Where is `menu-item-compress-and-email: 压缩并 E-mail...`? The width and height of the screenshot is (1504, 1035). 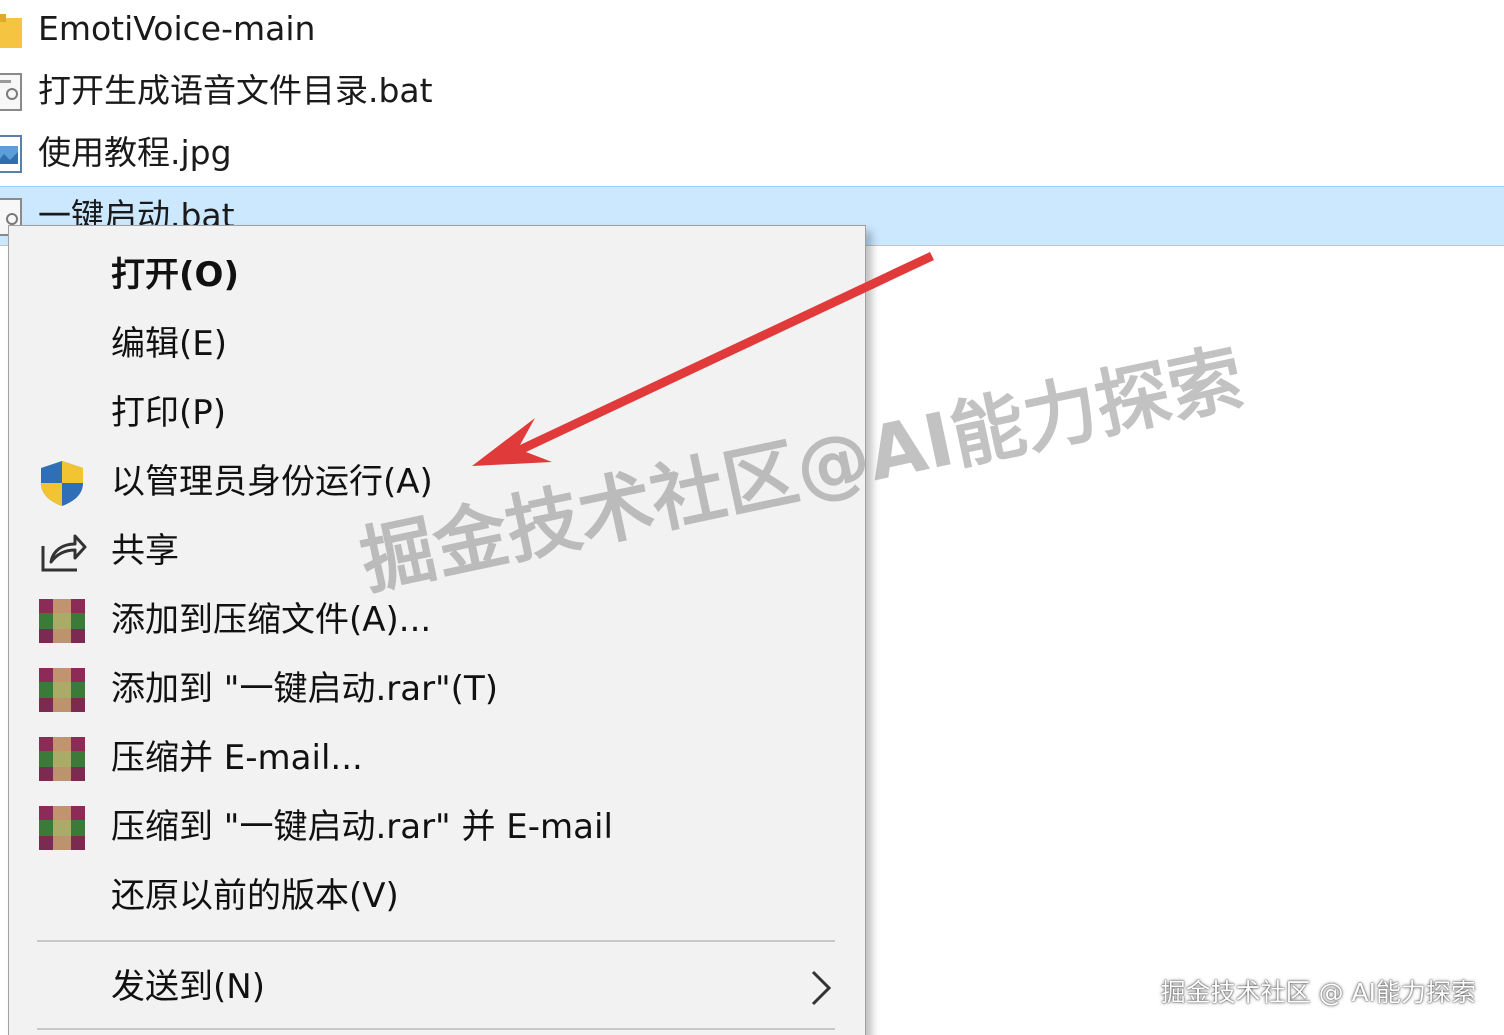 menu-item-compress-and-email: 压缩并 E-mail... is located at coordinates (437, 758).